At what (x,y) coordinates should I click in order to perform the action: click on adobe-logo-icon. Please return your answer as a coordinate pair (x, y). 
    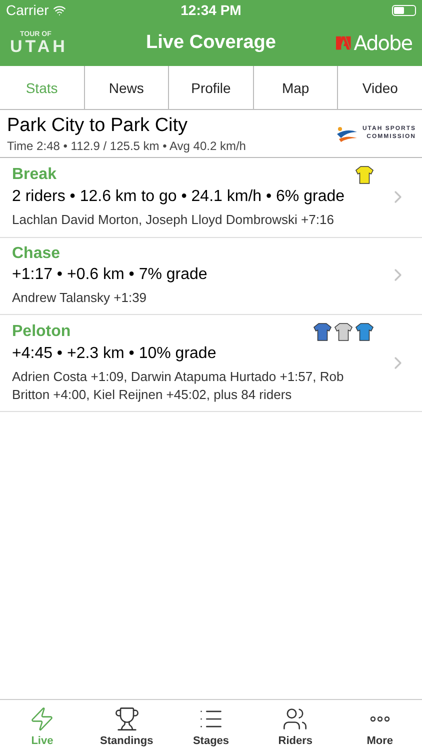
    Looking at the image, I should click on (343, 43).